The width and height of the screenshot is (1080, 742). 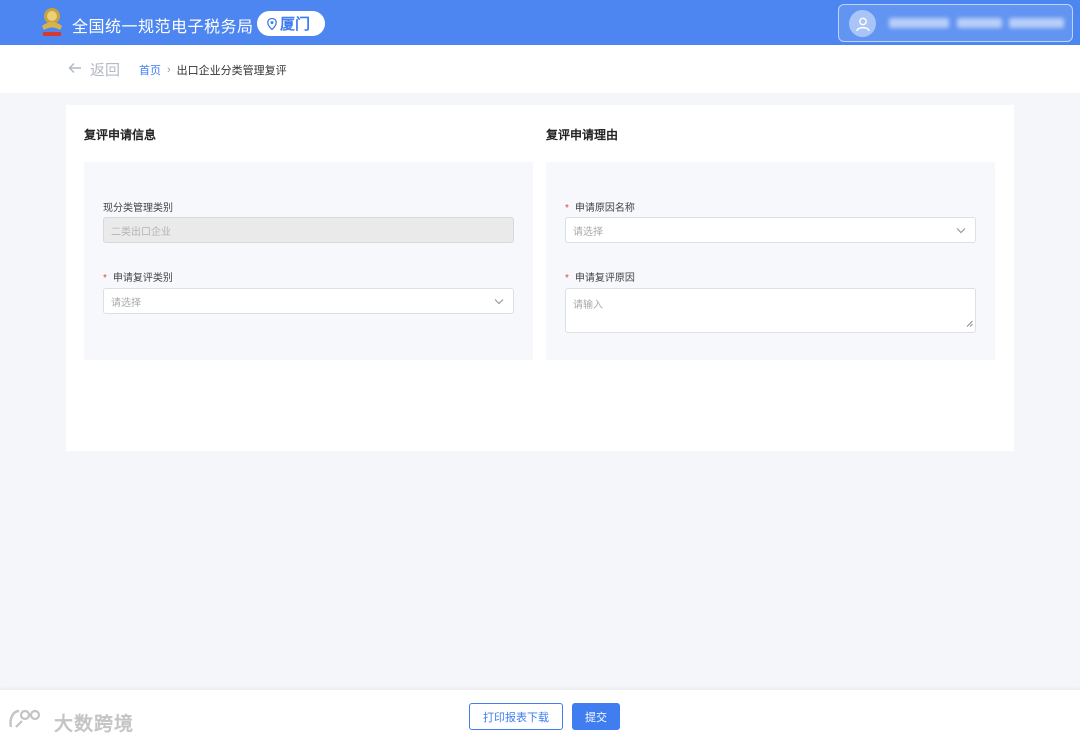 I want to click on back-label: 返回, so click(x=105, y=70).